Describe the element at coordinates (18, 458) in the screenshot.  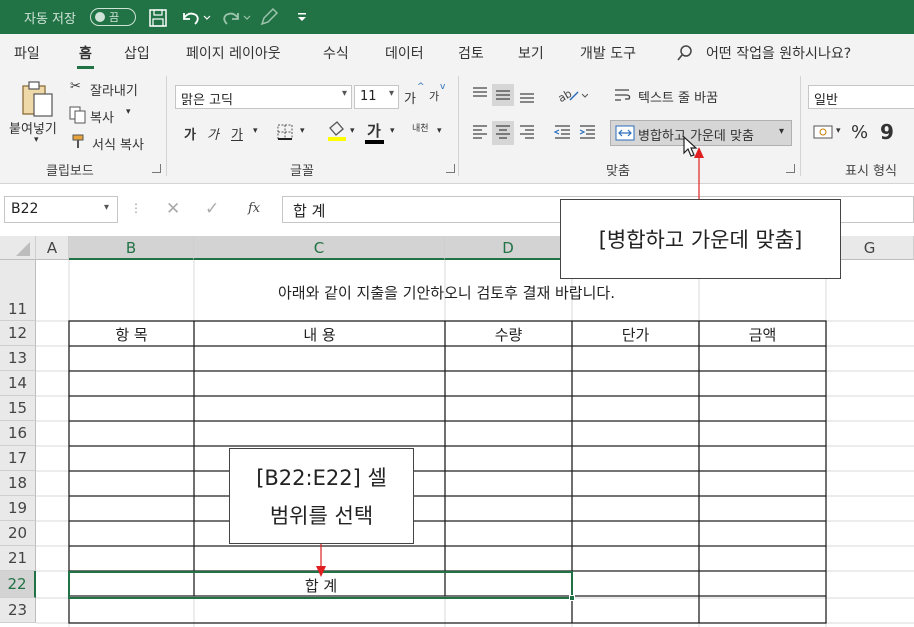
I see `row-header-17: 17` at that location.